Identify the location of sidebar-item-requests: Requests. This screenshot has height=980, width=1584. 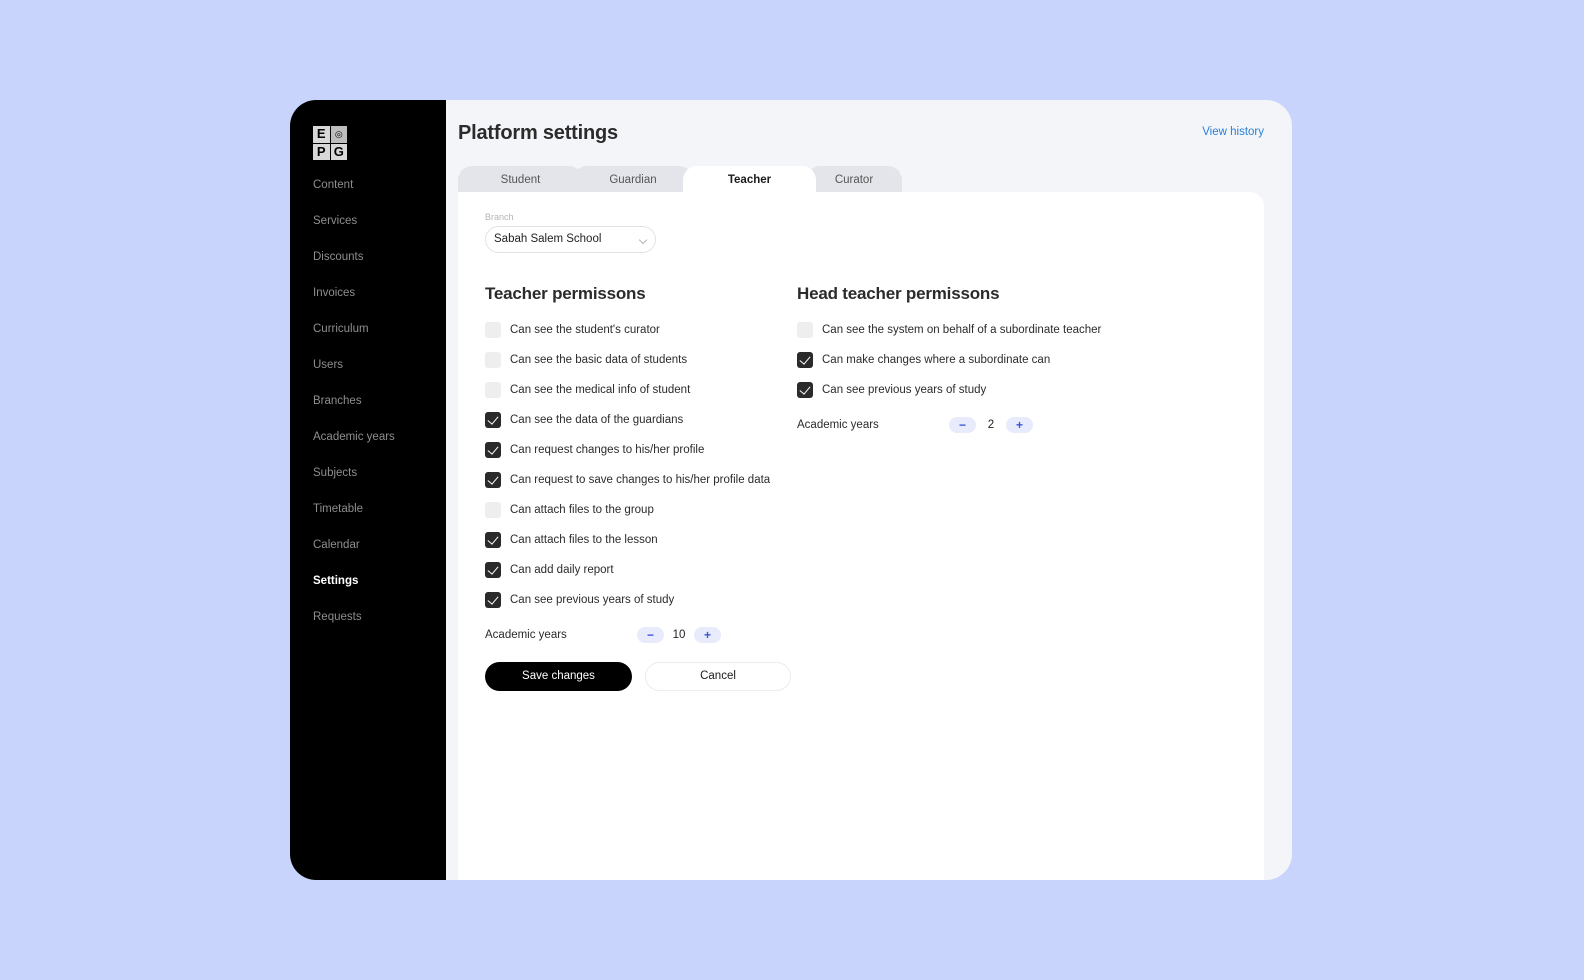
(379, 626).